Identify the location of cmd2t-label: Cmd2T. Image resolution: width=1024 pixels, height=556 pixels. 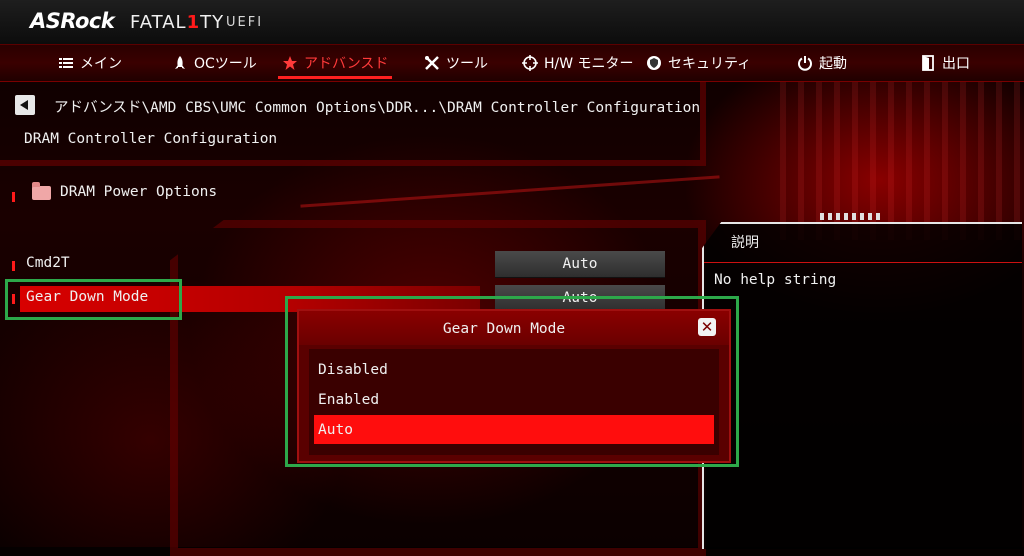
(48, 263).